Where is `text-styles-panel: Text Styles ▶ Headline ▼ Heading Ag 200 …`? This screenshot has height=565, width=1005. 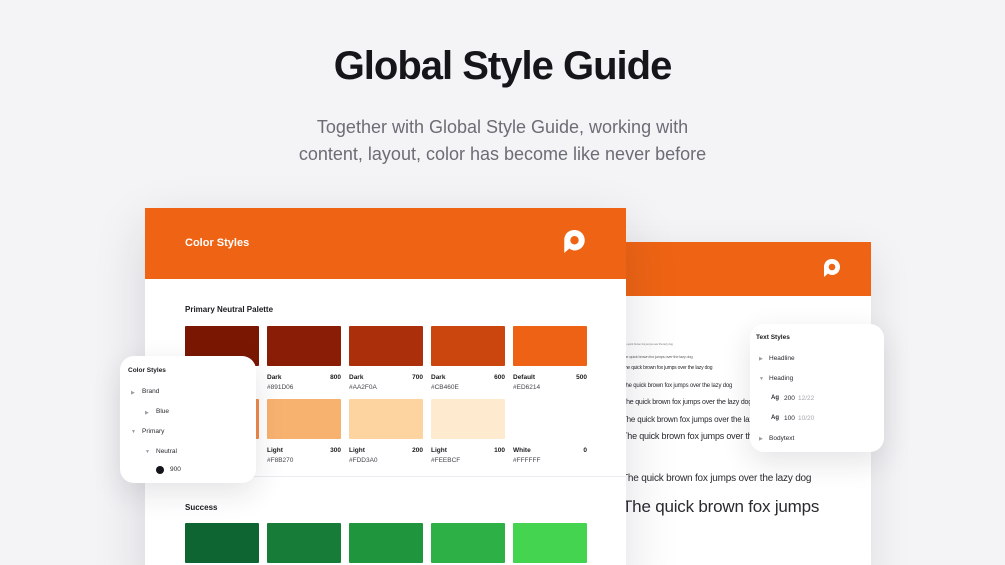 text-styles-panel: Text Styles ▶ Headline ▼ Heading Ag 200 … is located at coordinates (817, 388).